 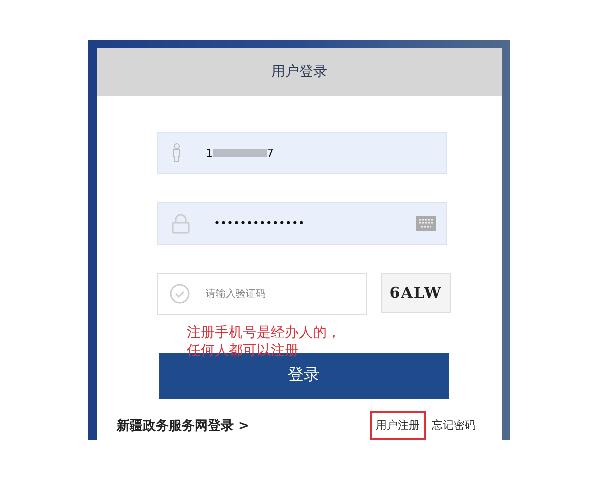 What do you see at coordinates (300, 72) in the screenshot?
I see `card-title: 用户登录` at bounding box center [300, 72].